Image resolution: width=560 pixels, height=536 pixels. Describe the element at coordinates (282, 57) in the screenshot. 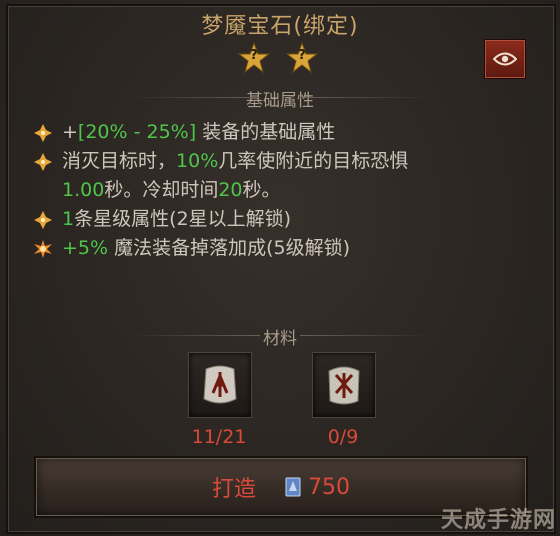

I see `star-slots: ? ?` at that location.